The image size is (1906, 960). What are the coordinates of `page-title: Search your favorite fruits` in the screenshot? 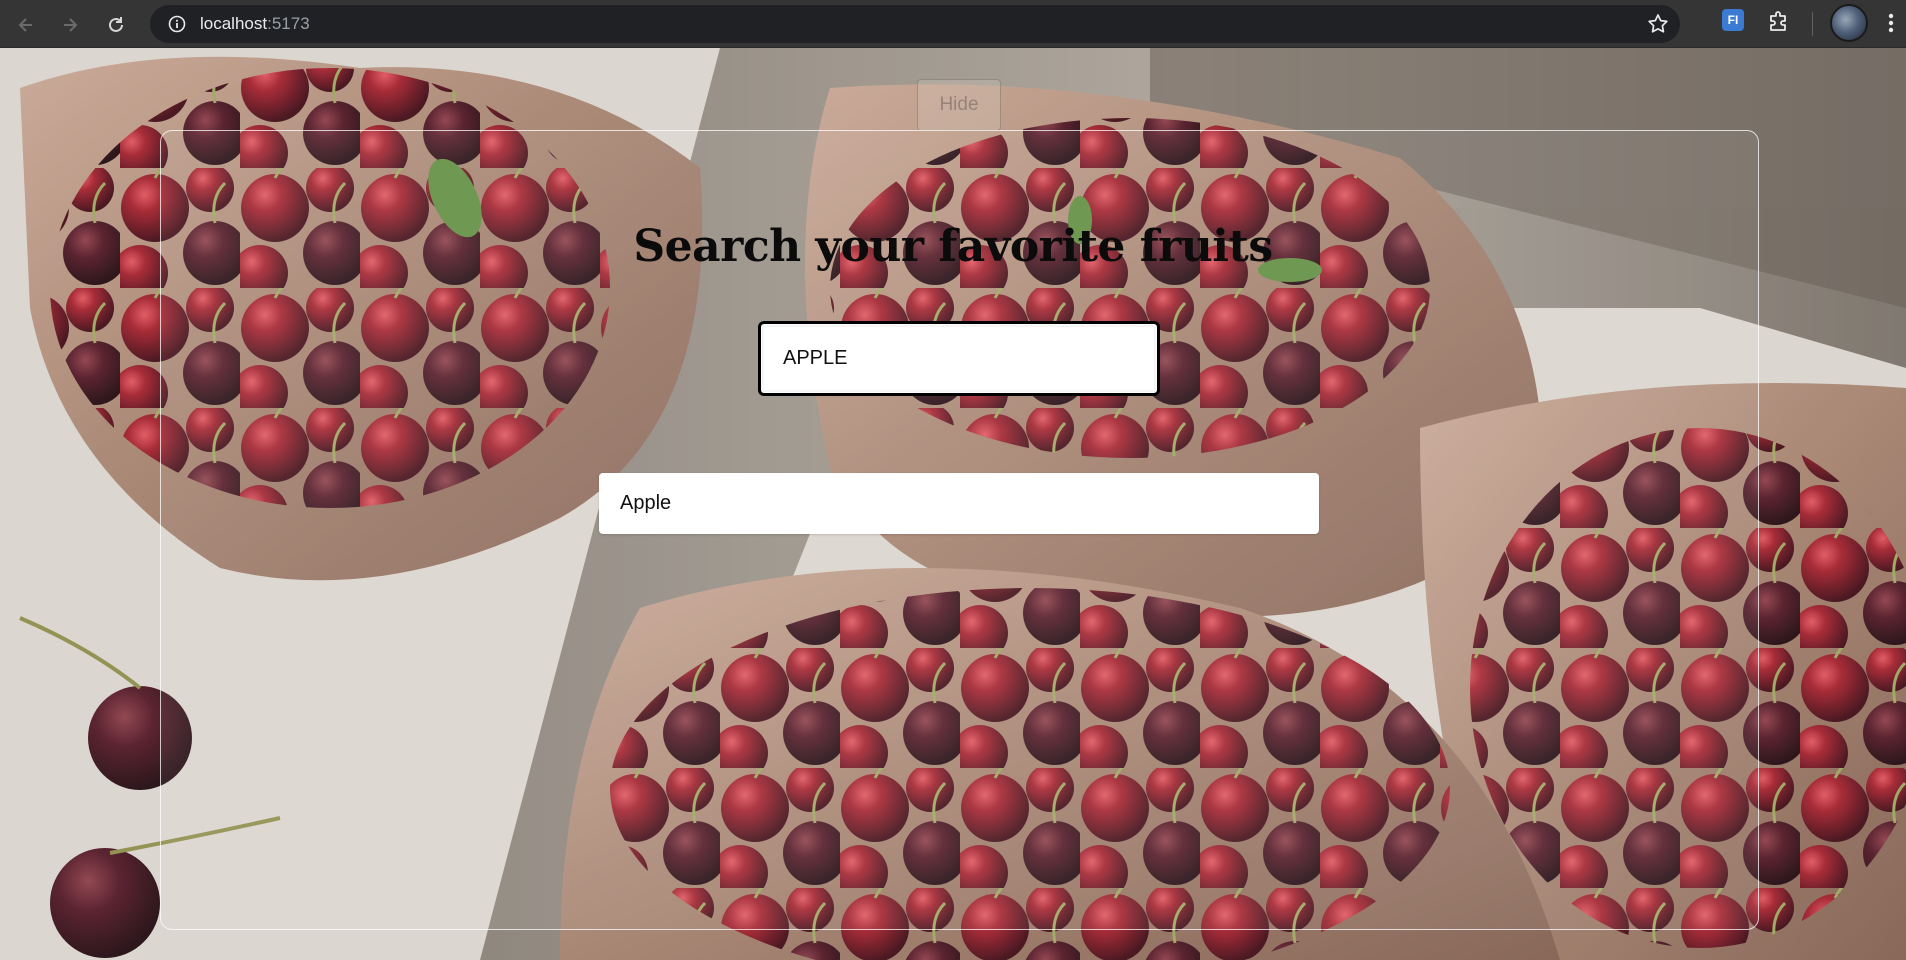 It's located at (953, 246).